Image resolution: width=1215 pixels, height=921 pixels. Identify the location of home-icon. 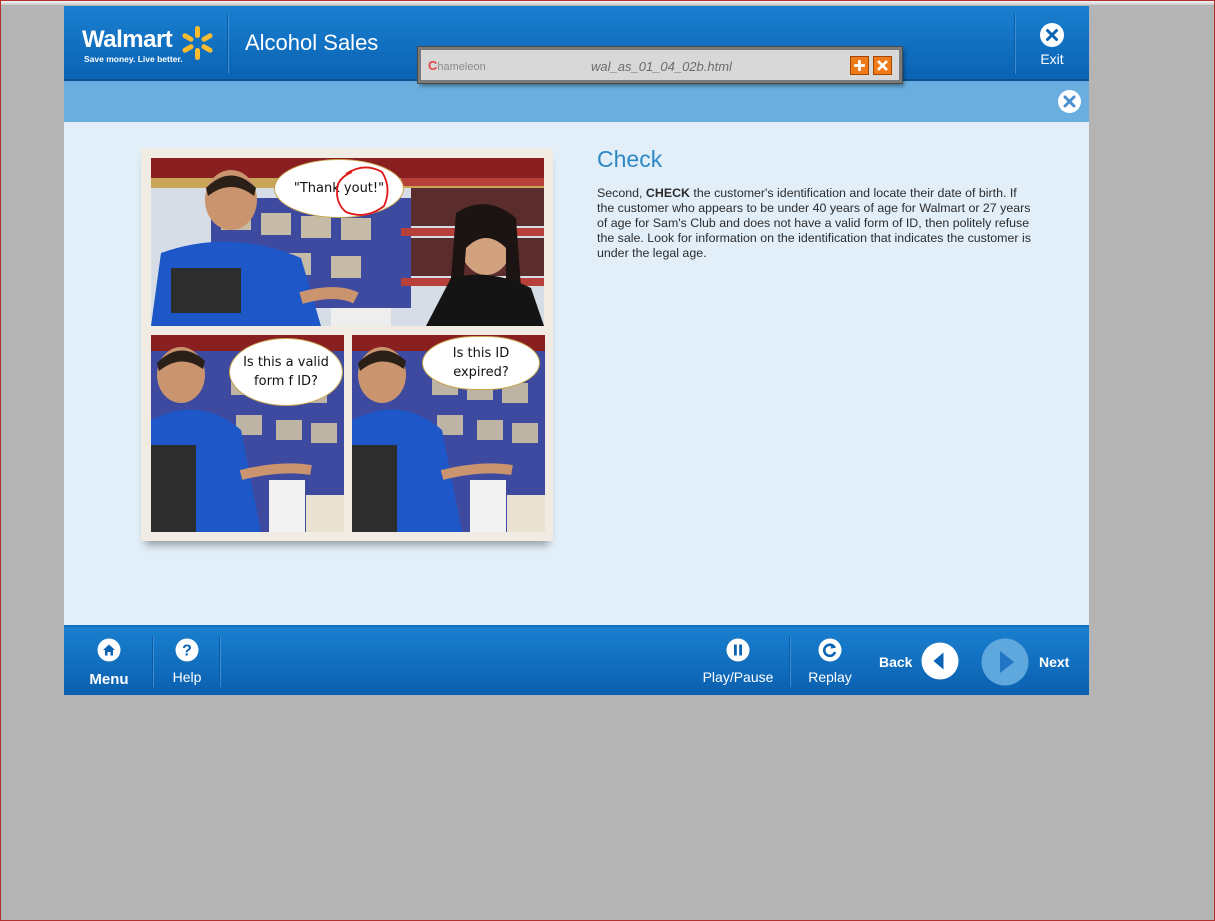
(109, 650).